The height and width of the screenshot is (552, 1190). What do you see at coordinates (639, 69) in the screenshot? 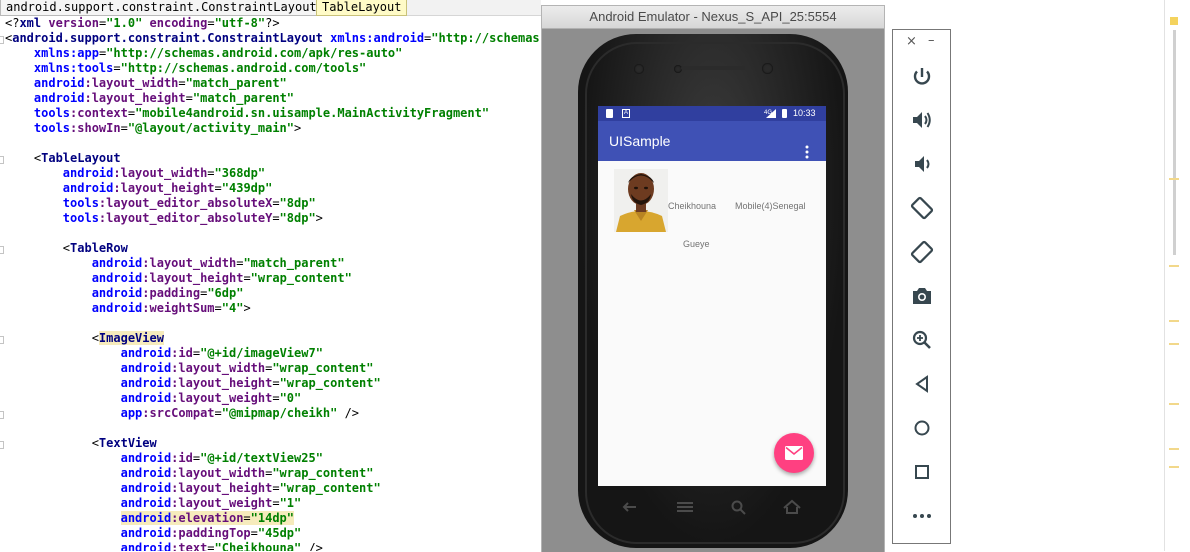
I see `sensor-icon` at bounding box center [639, 69].